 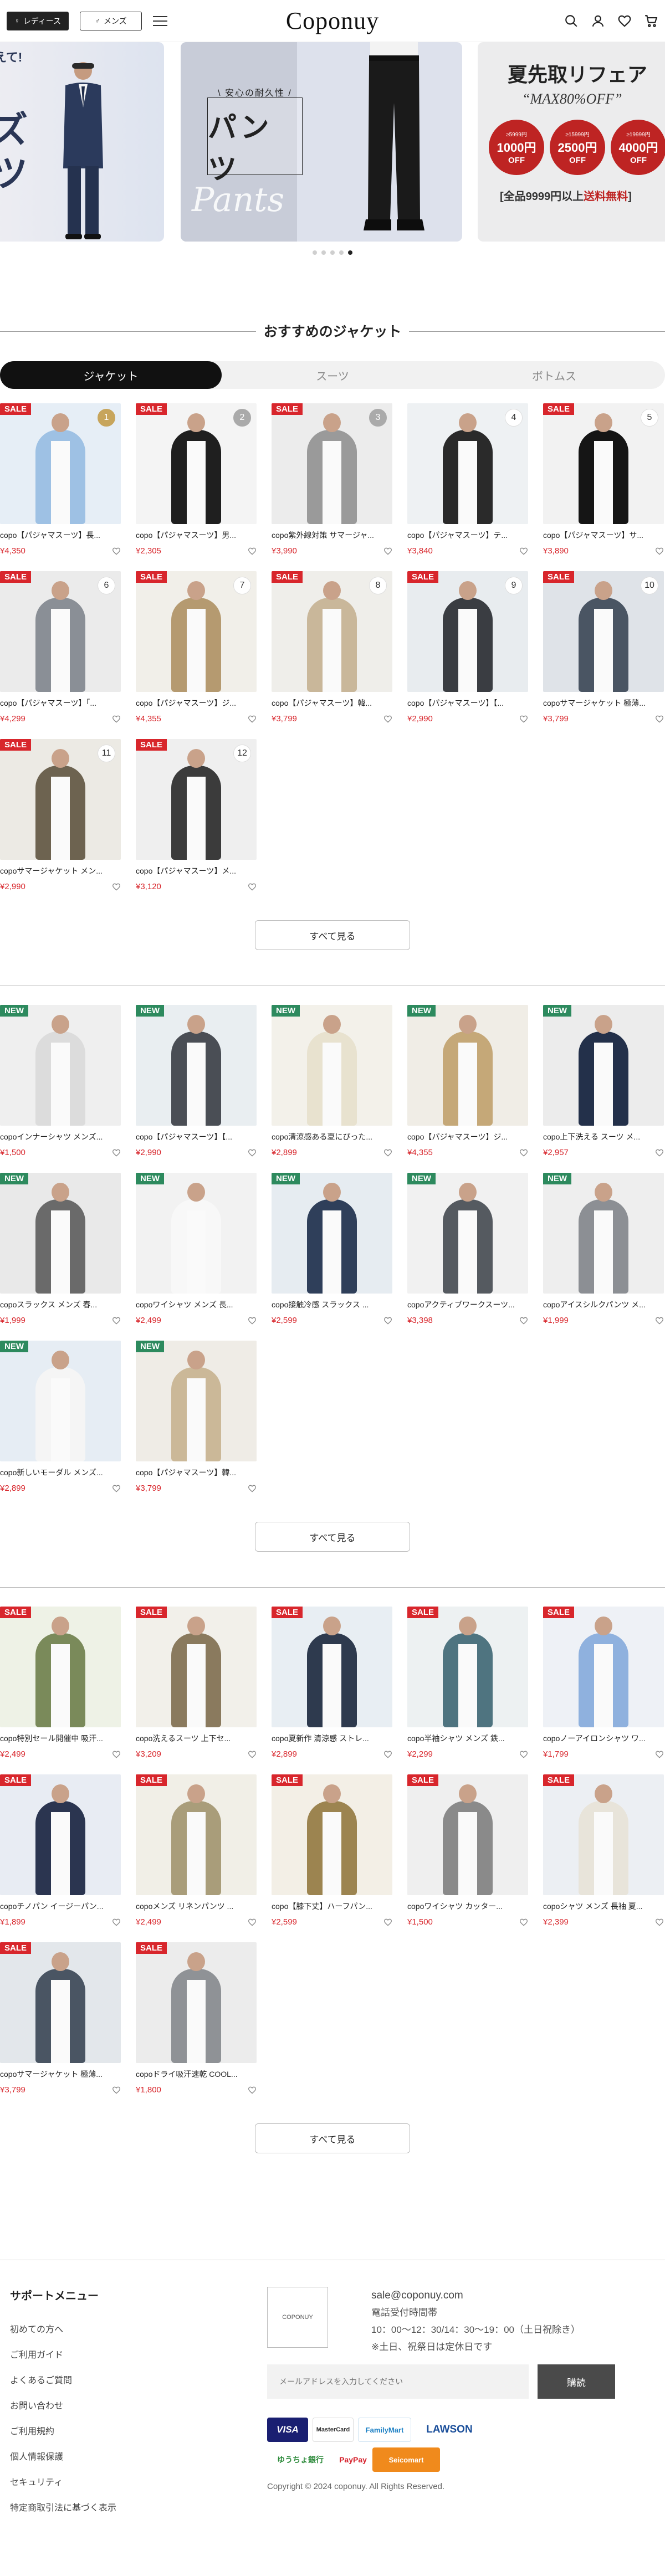 What do you see at coordinates (132, 2430) in the screenshot?
I see `footer-menu-item: ご利用規約` at bounding box center [132, 2430].